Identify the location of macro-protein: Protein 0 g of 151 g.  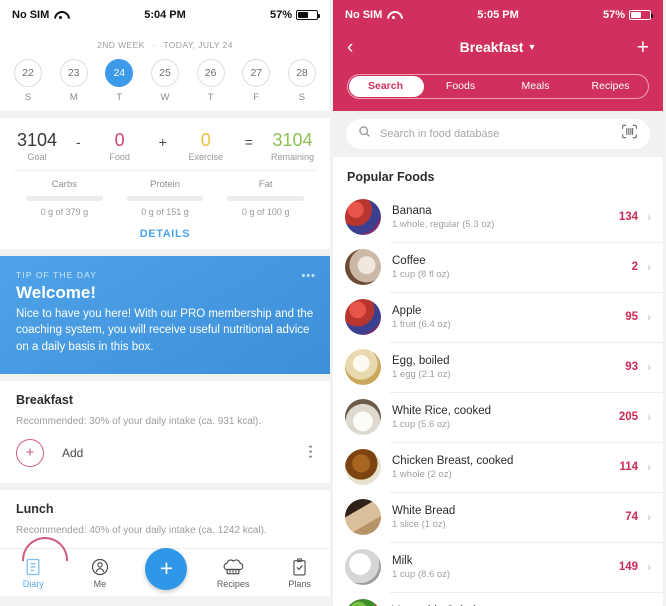
(165, 198).